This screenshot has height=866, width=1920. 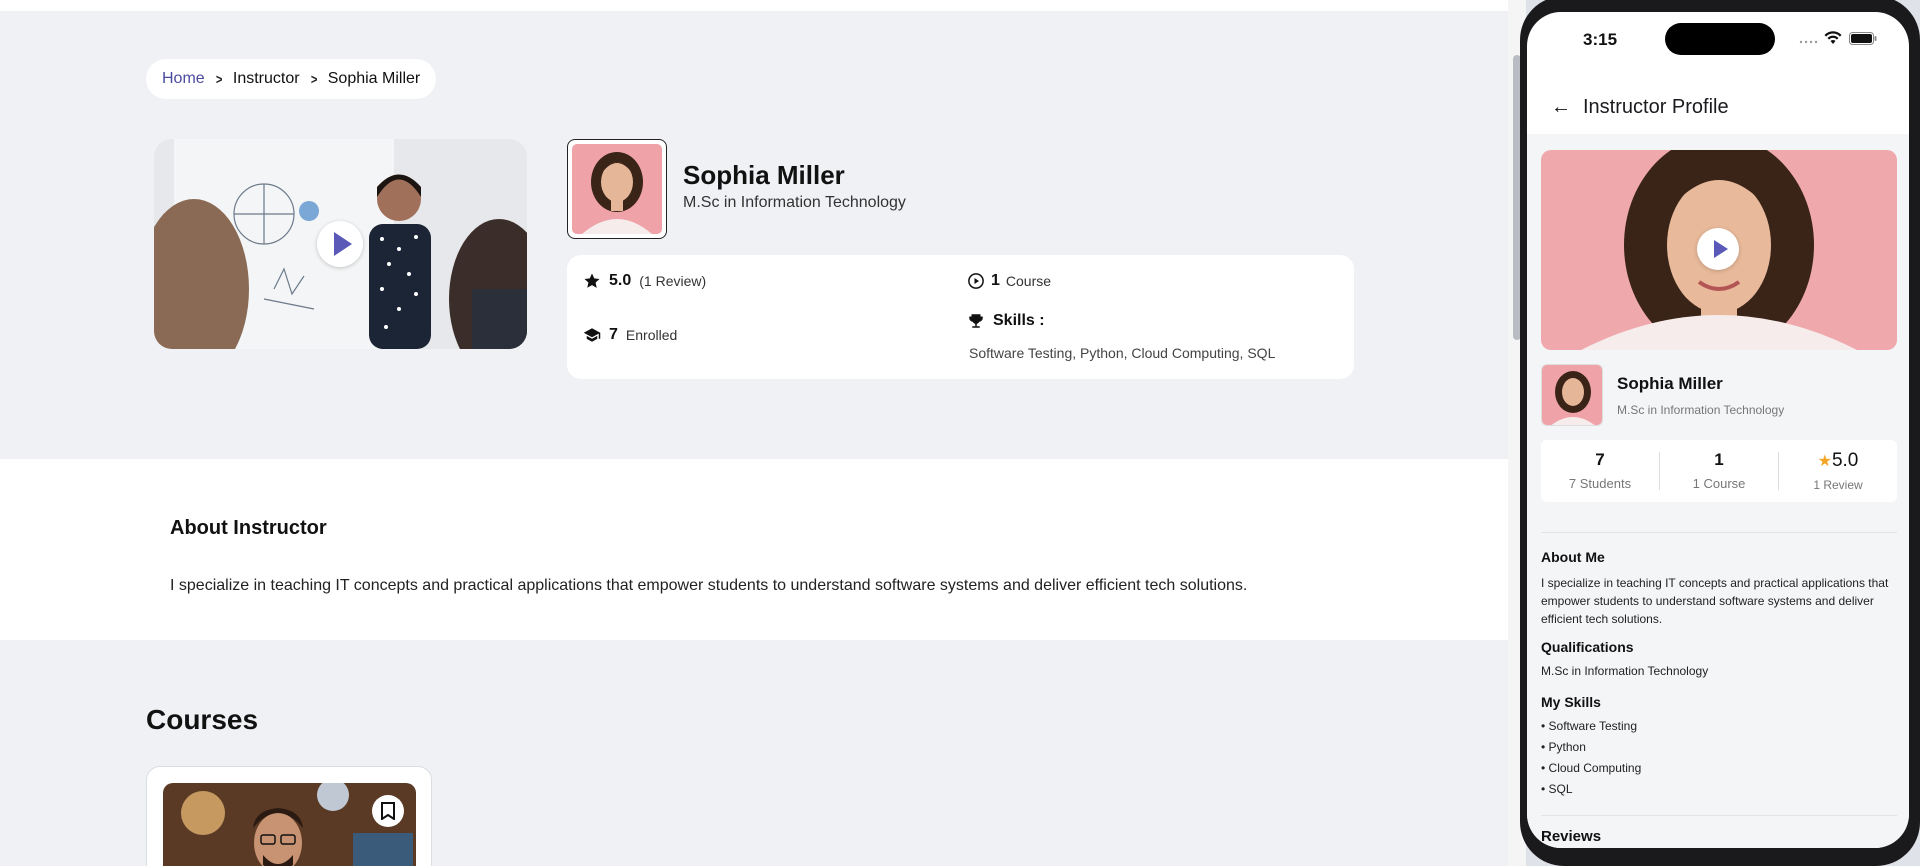 I want to click on reviews-title: Reviews, so click(x=1571, y=836).